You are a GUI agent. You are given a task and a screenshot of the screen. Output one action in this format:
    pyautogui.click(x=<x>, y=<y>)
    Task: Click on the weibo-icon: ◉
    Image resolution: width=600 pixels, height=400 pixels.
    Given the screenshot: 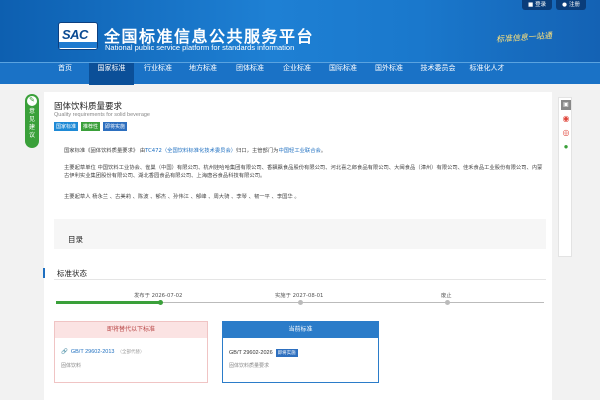 What is the action you would take?
    pyautogui.click(x=566, y=119)
    